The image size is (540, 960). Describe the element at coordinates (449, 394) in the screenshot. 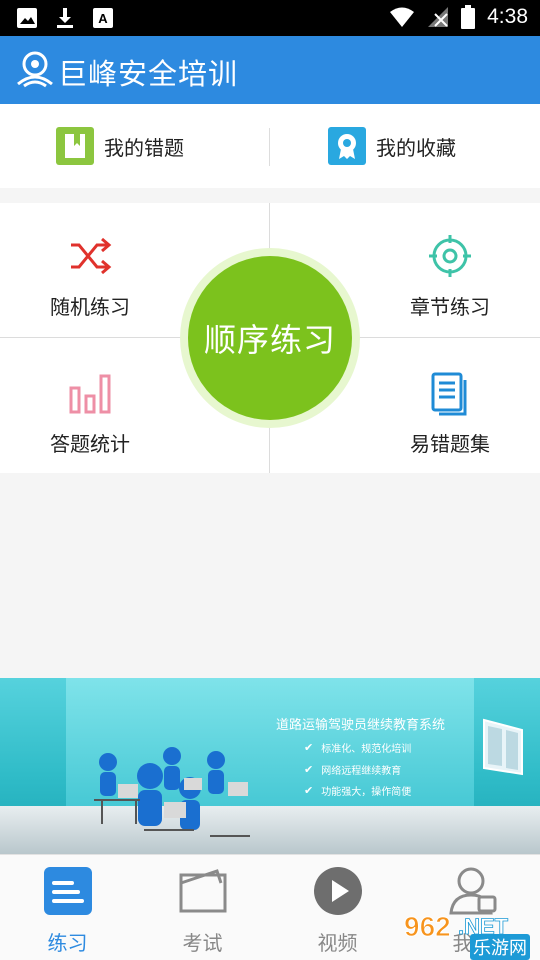

I see `document-icon` at that location.